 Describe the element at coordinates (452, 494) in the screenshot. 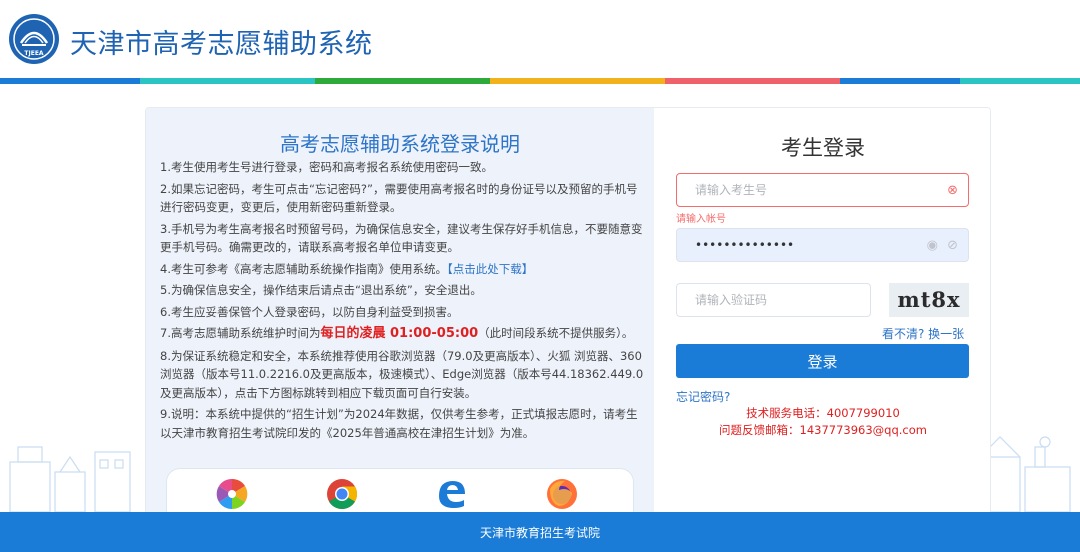

I see `edge-icon` at that location.